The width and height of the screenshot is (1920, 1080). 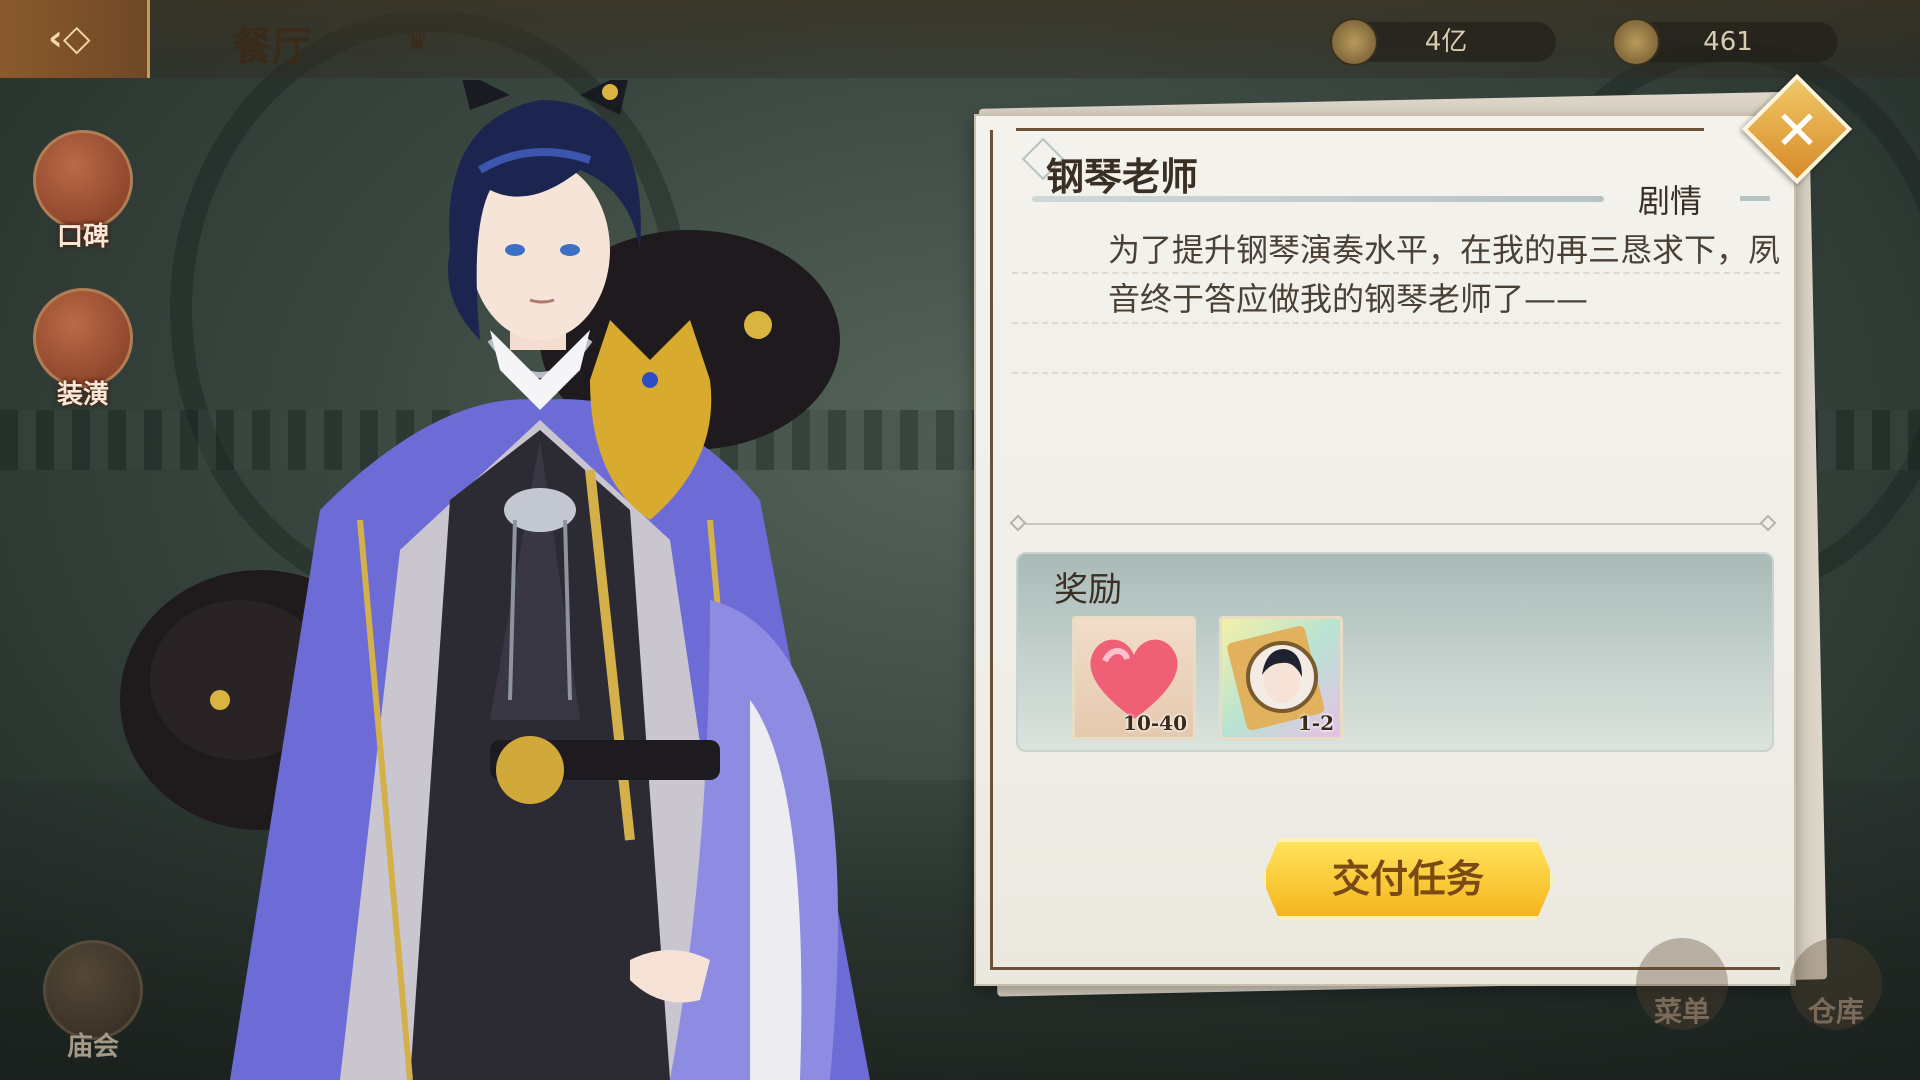 I want to click on menu-label: 菜单, so click(x=1681, y=1011).